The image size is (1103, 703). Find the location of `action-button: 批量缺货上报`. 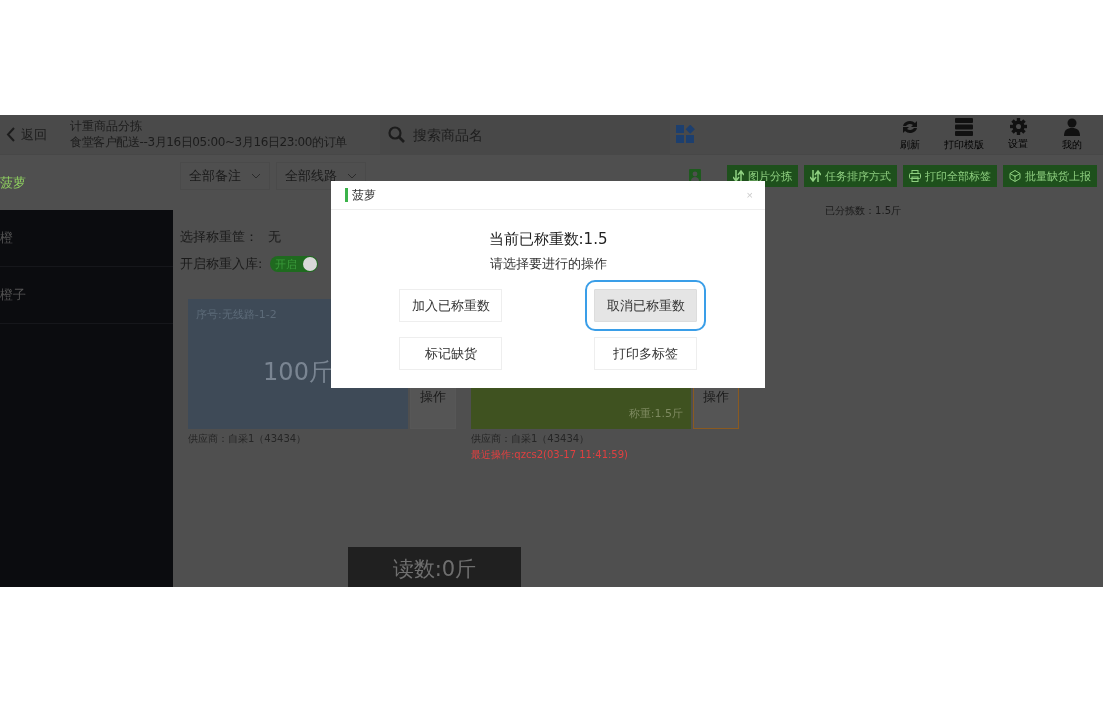

action-button: 批量缺货上报 is located at coordinates (1050, 176).